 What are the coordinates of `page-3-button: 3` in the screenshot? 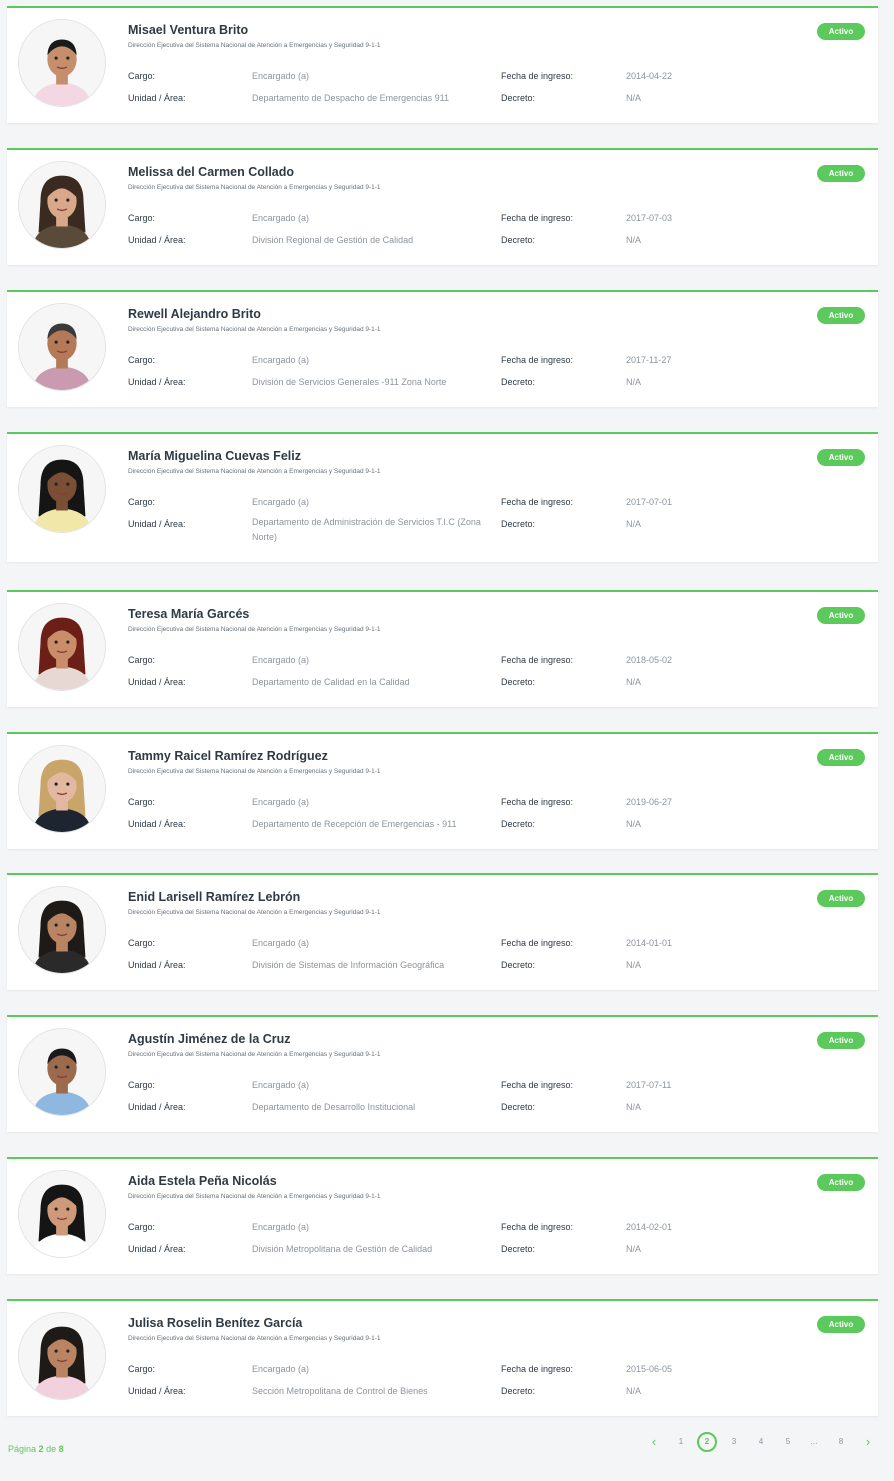 It's located at (734, 1442).